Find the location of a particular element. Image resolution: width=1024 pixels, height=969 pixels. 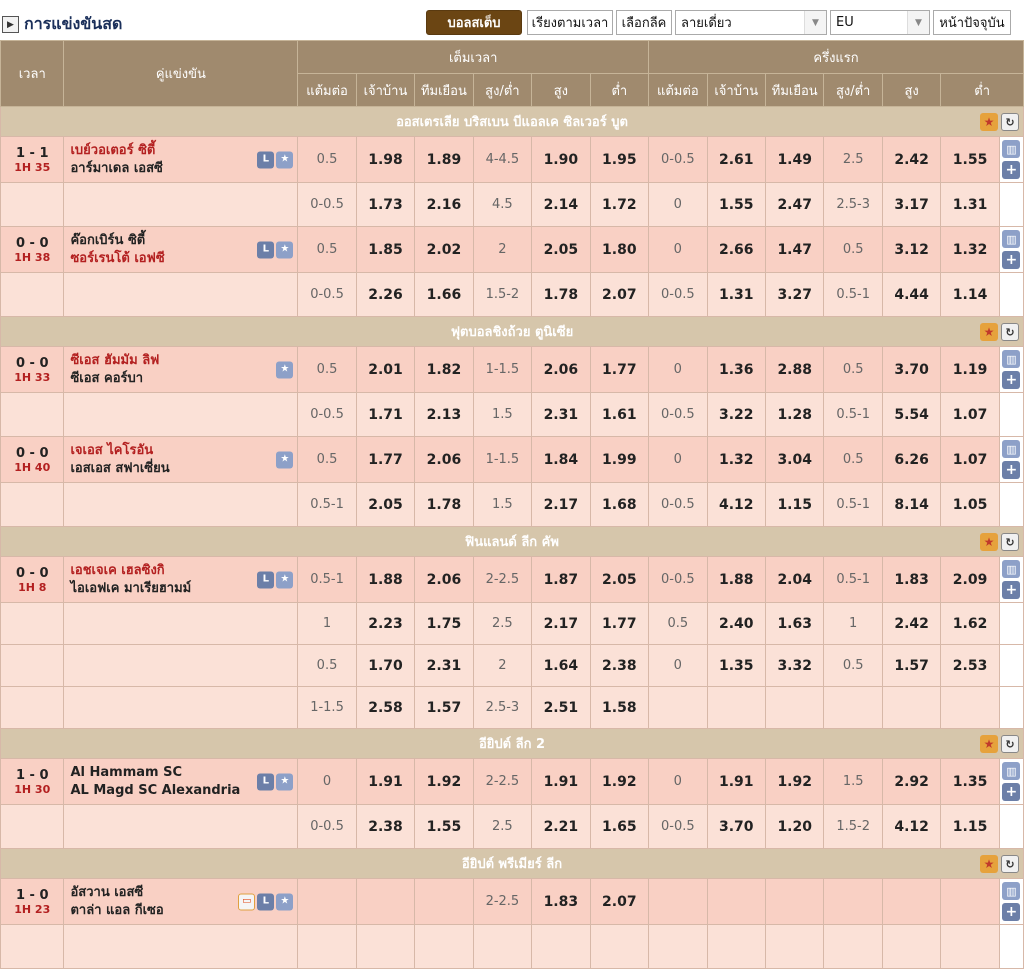

odds-cell: 1.61 is located at coordinates (619, 414).